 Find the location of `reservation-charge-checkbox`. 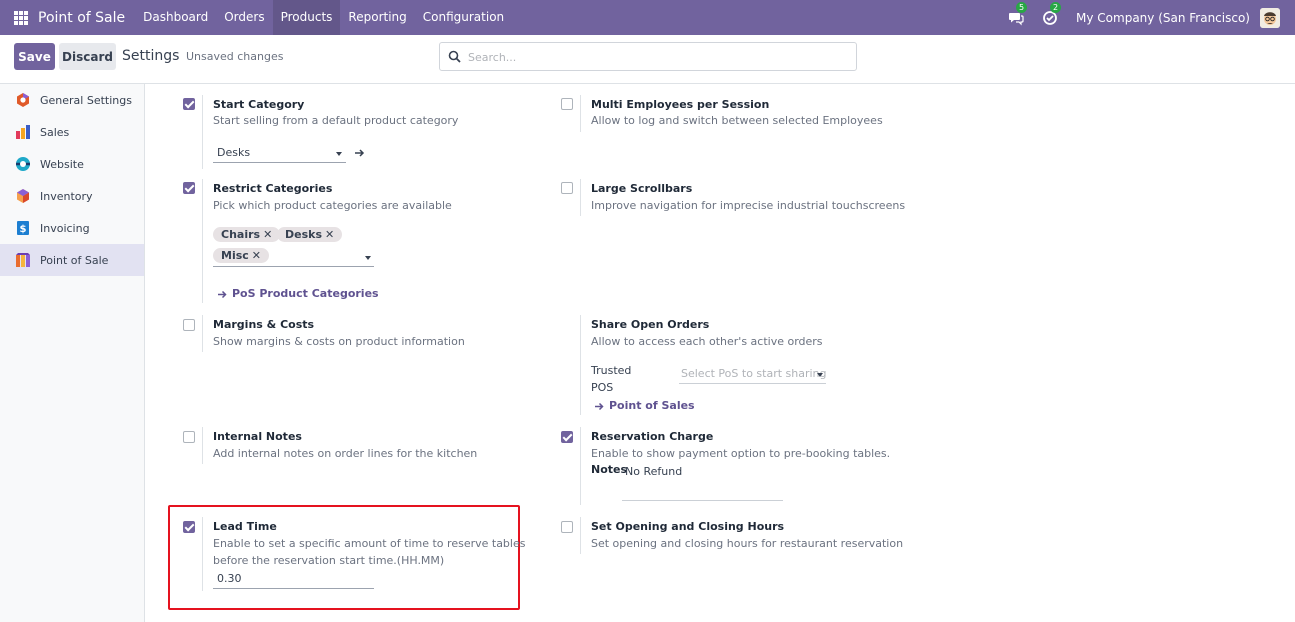

reservation-charge-checkbox is located at coordinates (567, 437).